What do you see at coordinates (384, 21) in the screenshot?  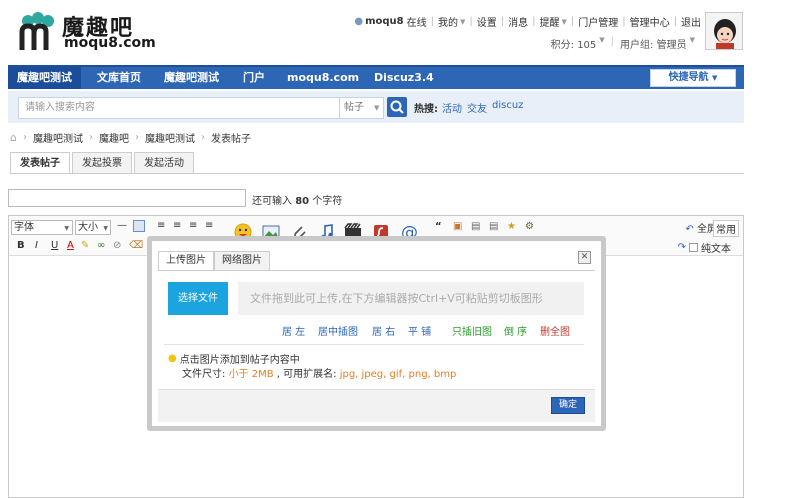 I see `username-link: moqu8` at bounding box center [384, 21].